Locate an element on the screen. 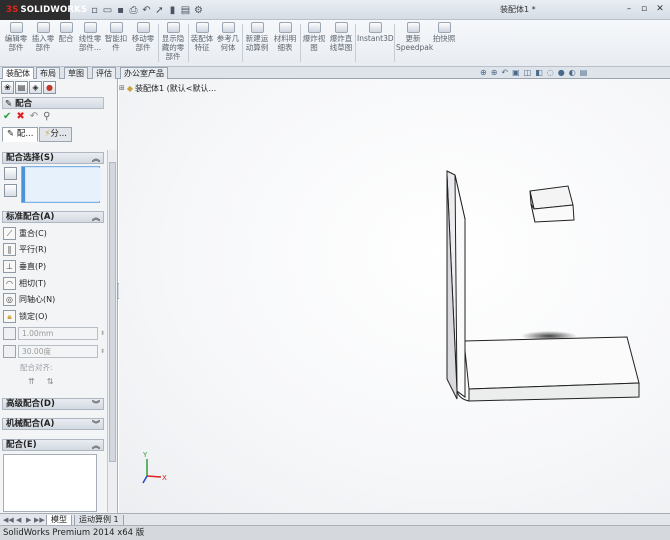 The image size is (670, 540). cancel-x-icon: ✖ is located at coordinates (20, 117).